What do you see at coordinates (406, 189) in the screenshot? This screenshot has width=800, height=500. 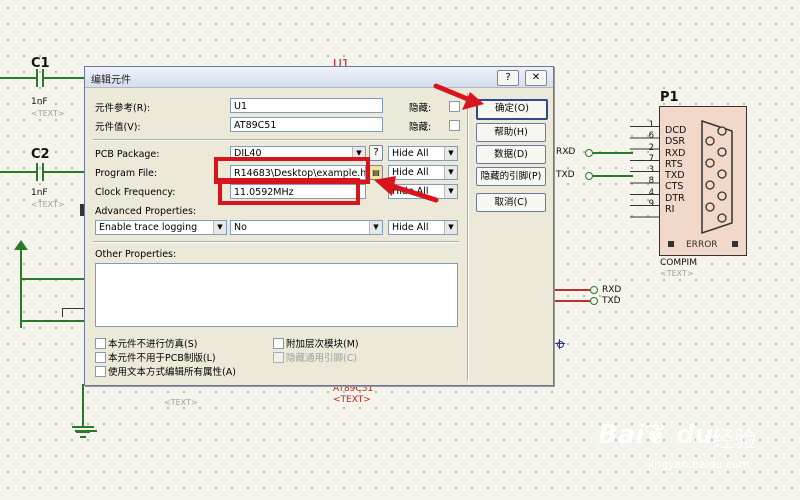 I see `arrow-to-program-file-icon` at bounding box center [406, 189].